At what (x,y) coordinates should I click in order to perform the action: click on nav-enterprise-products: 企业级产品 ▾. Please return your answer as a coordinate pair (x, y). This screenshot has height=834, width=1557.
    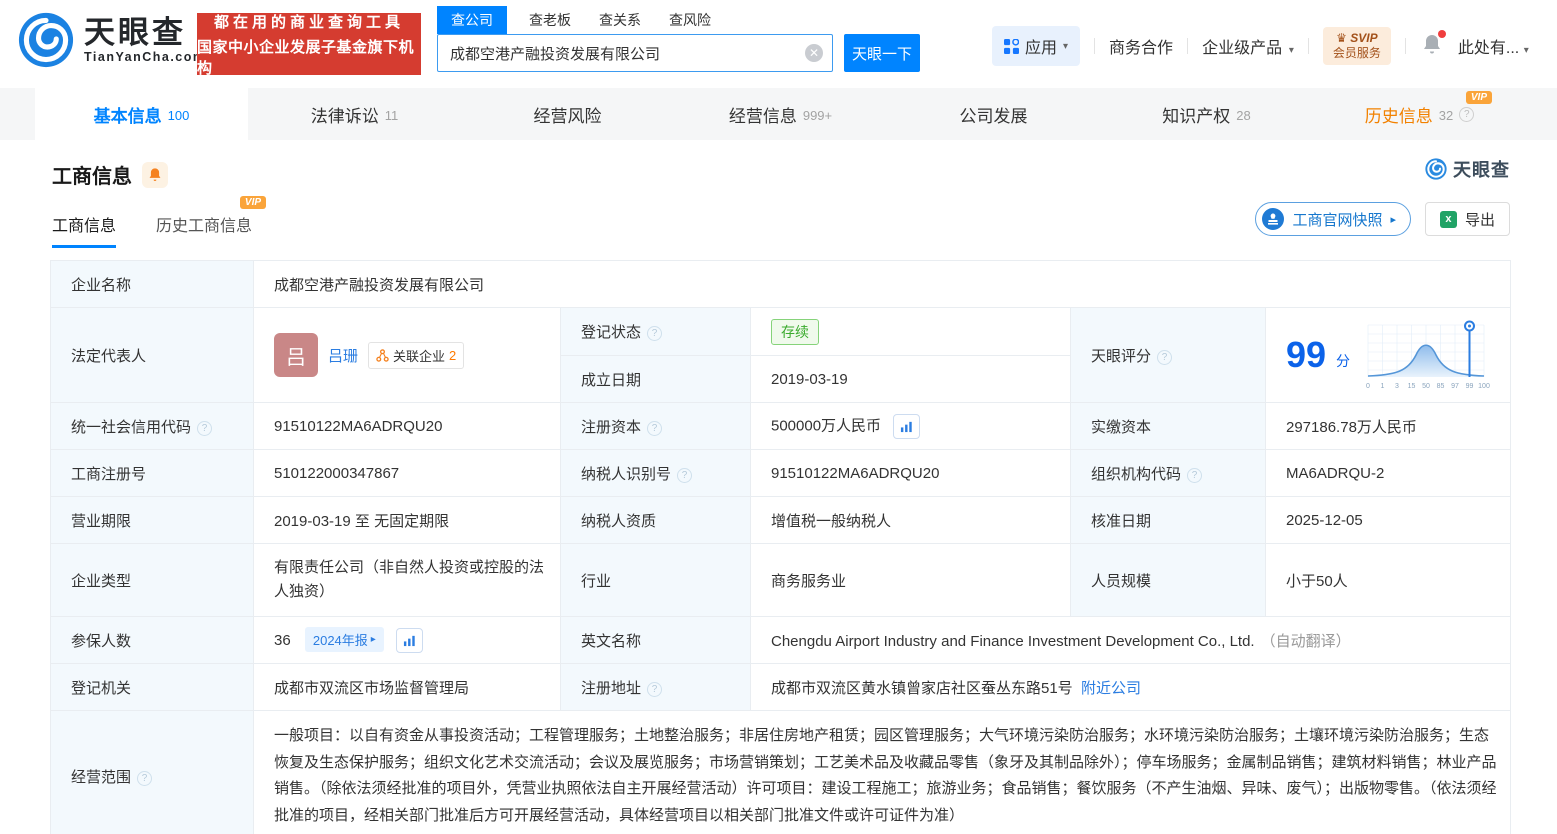
    Looking at the image, I should click on (1248, 46).